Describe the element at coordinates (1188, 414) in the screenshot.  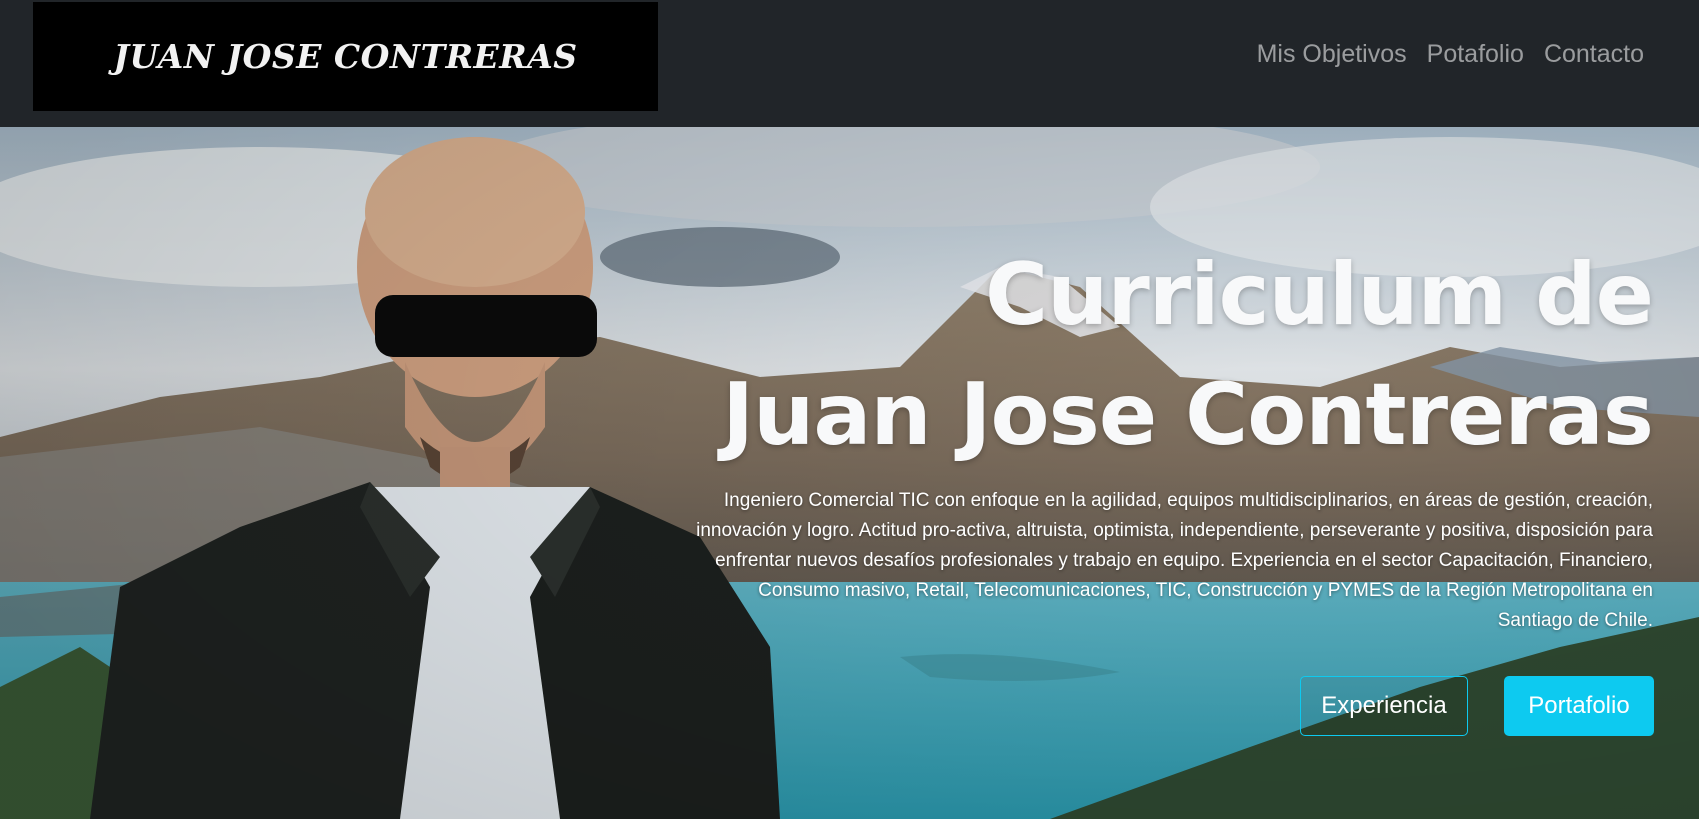
I see `hero-title-line-2: Juan Jose Contreras` at that location.